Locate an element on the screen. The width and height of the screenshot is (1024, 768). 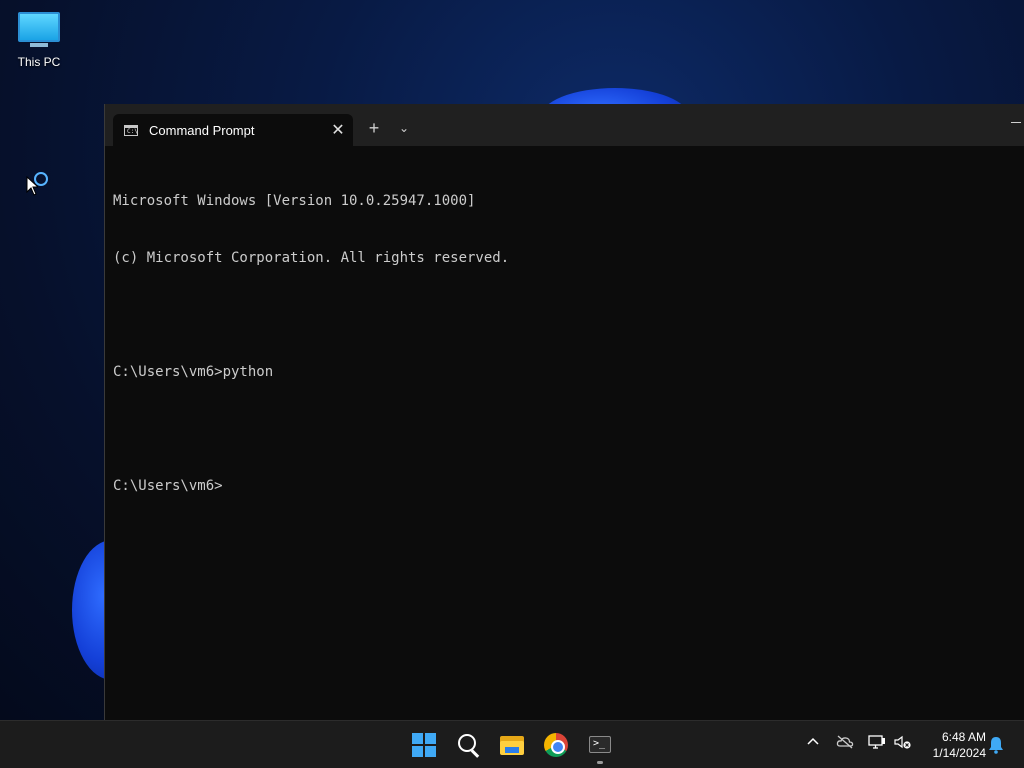
desktop-icon-this-pc: This PC is located at coordinates (39, 39).